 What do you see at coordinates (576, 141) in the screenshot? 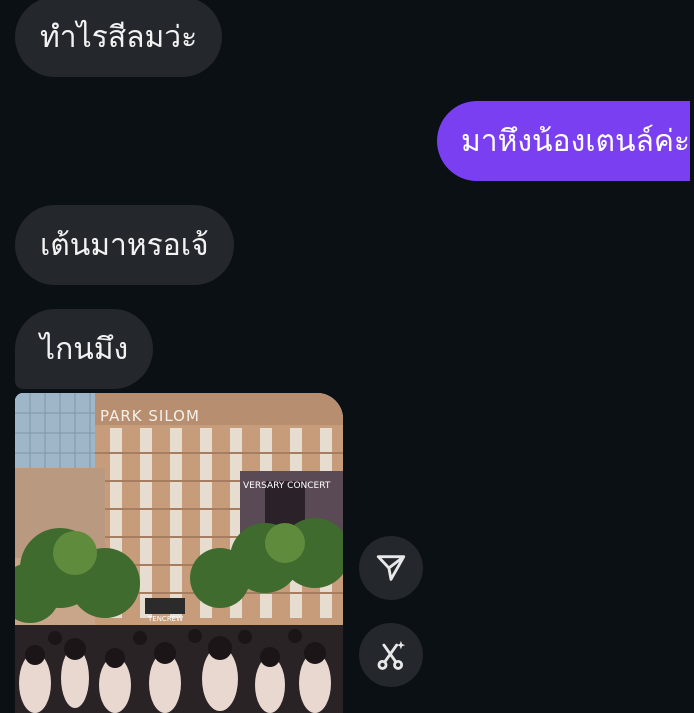
I see `message-text: มาหึงน้องเตนล์ค่ะ` at bounding box center [576, 141].